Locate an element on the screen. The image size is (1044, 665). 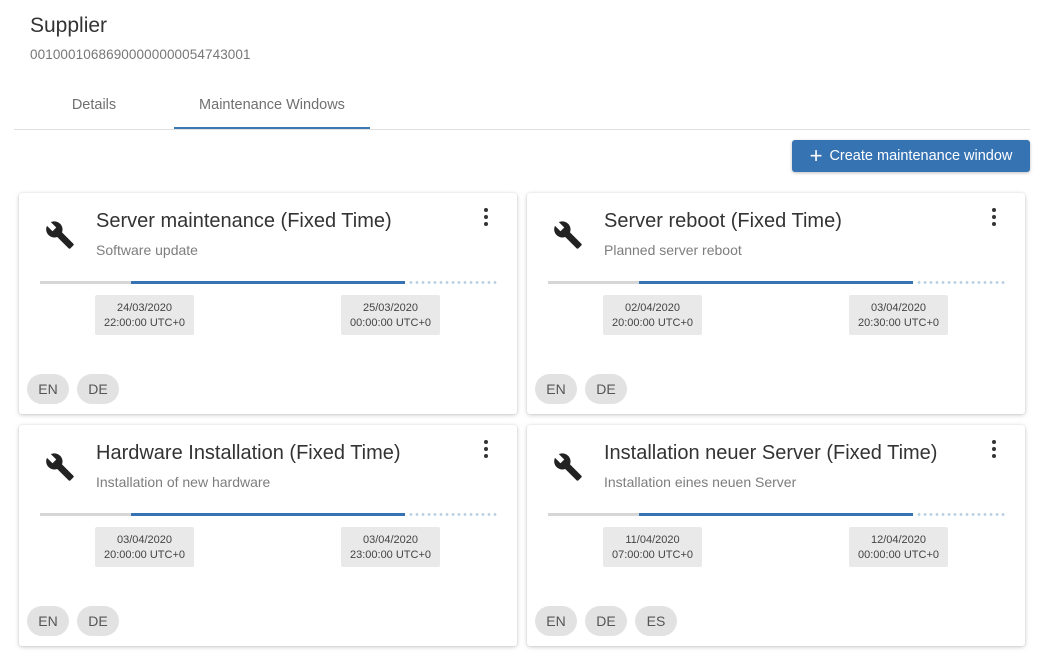
tab-details: Details is located at coordinates (94, 105).